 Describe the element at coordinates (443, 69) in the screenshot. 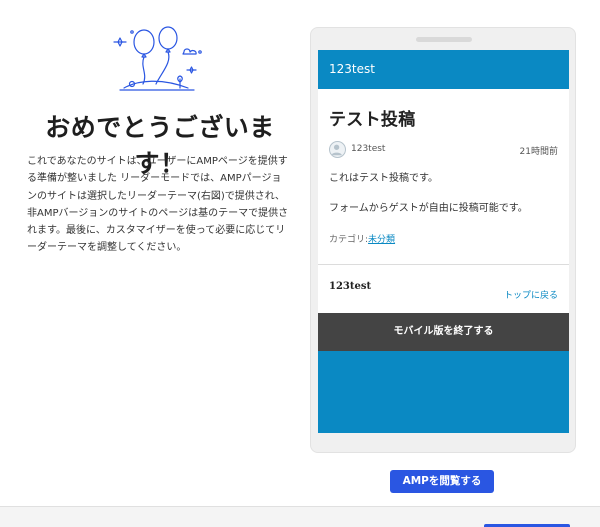

I see `preview-site-header: 123test` at that location.